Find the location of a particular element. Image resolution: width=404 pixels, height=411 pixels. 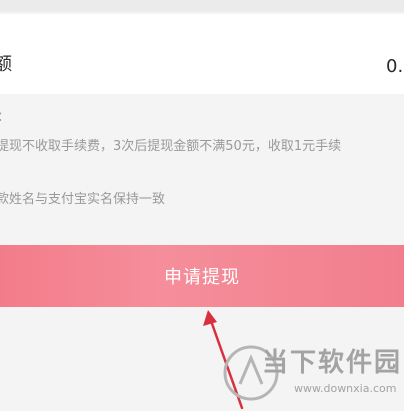

amount-value: 0. is located at coordinates (395, 66).